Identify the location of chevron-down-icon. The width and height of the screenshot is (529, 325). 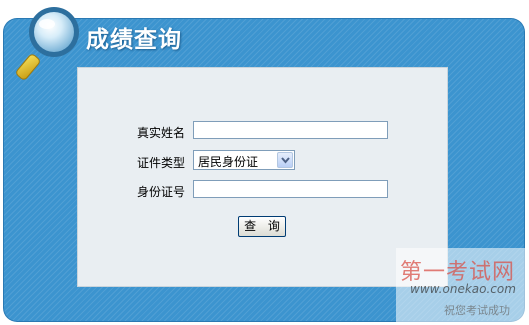
(285, 160).